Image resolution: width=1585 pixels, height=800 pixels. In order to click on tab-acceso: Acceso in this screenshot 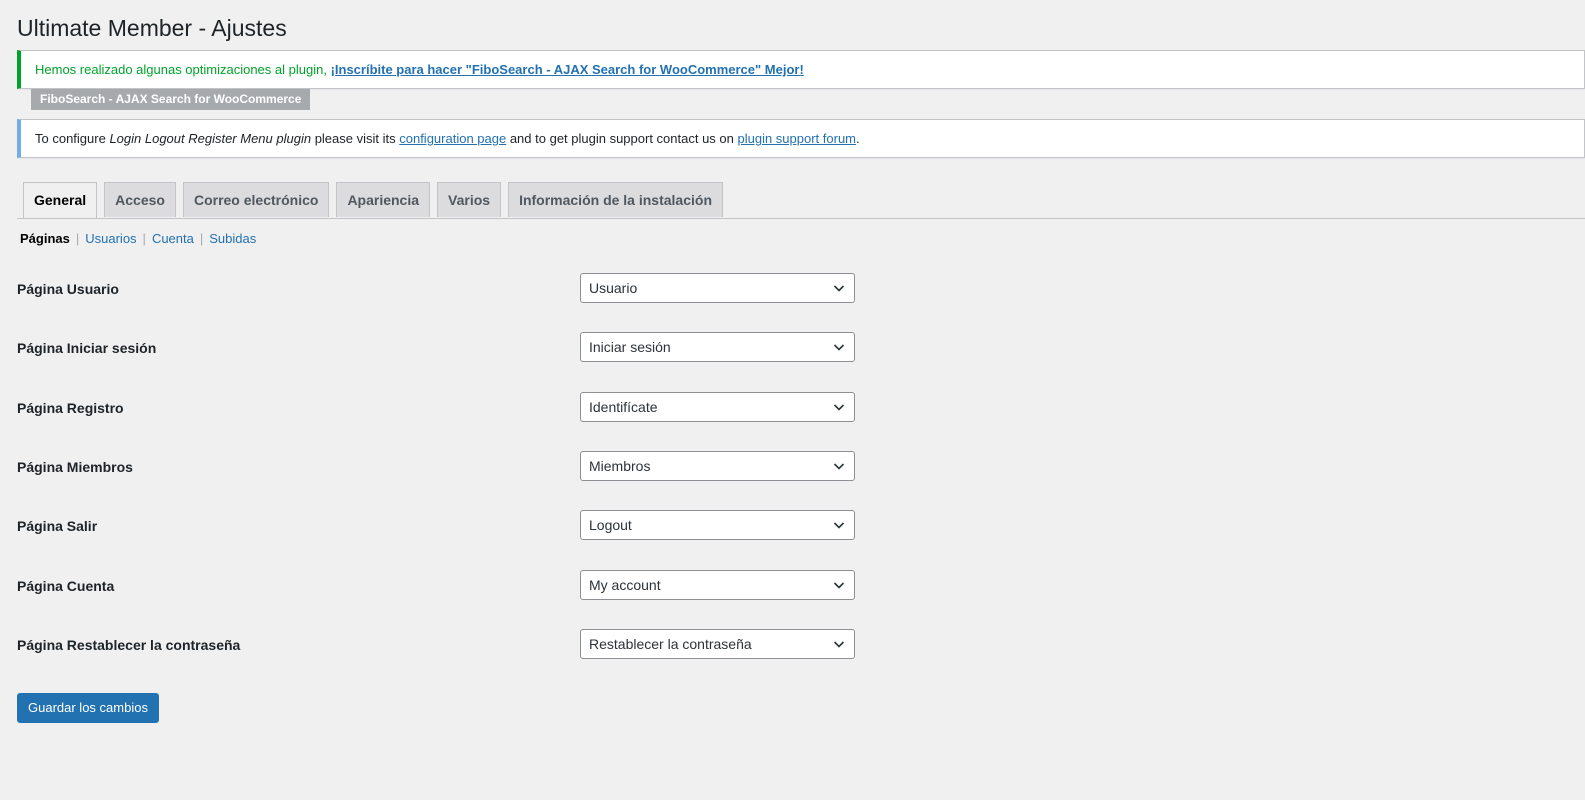, I will do `click(140, 199)`.